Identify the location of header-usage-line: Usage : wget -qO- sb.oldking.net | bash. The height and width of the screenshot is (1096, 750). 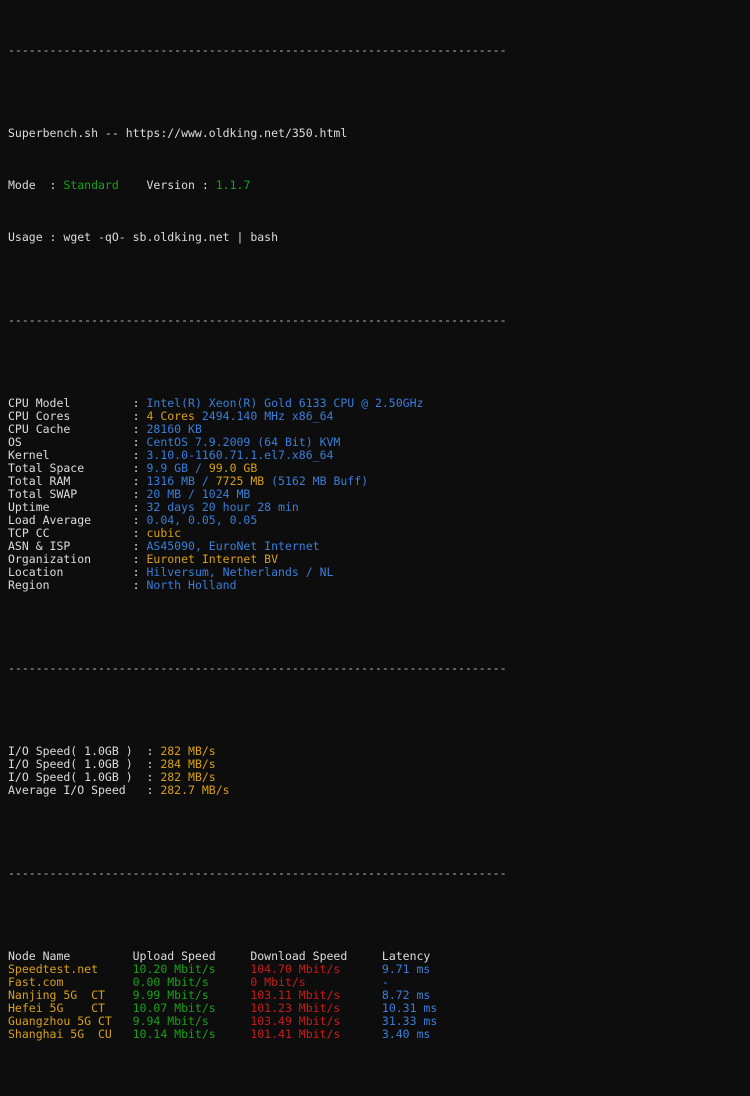
(379, 237).